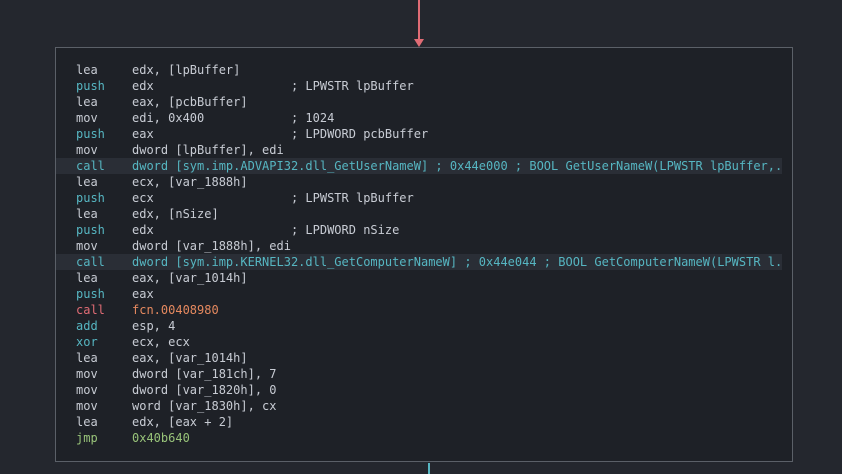 The width and height of the screenshot is (842, 474). I want to click on instruction-operands: eax, so click(143, 294).